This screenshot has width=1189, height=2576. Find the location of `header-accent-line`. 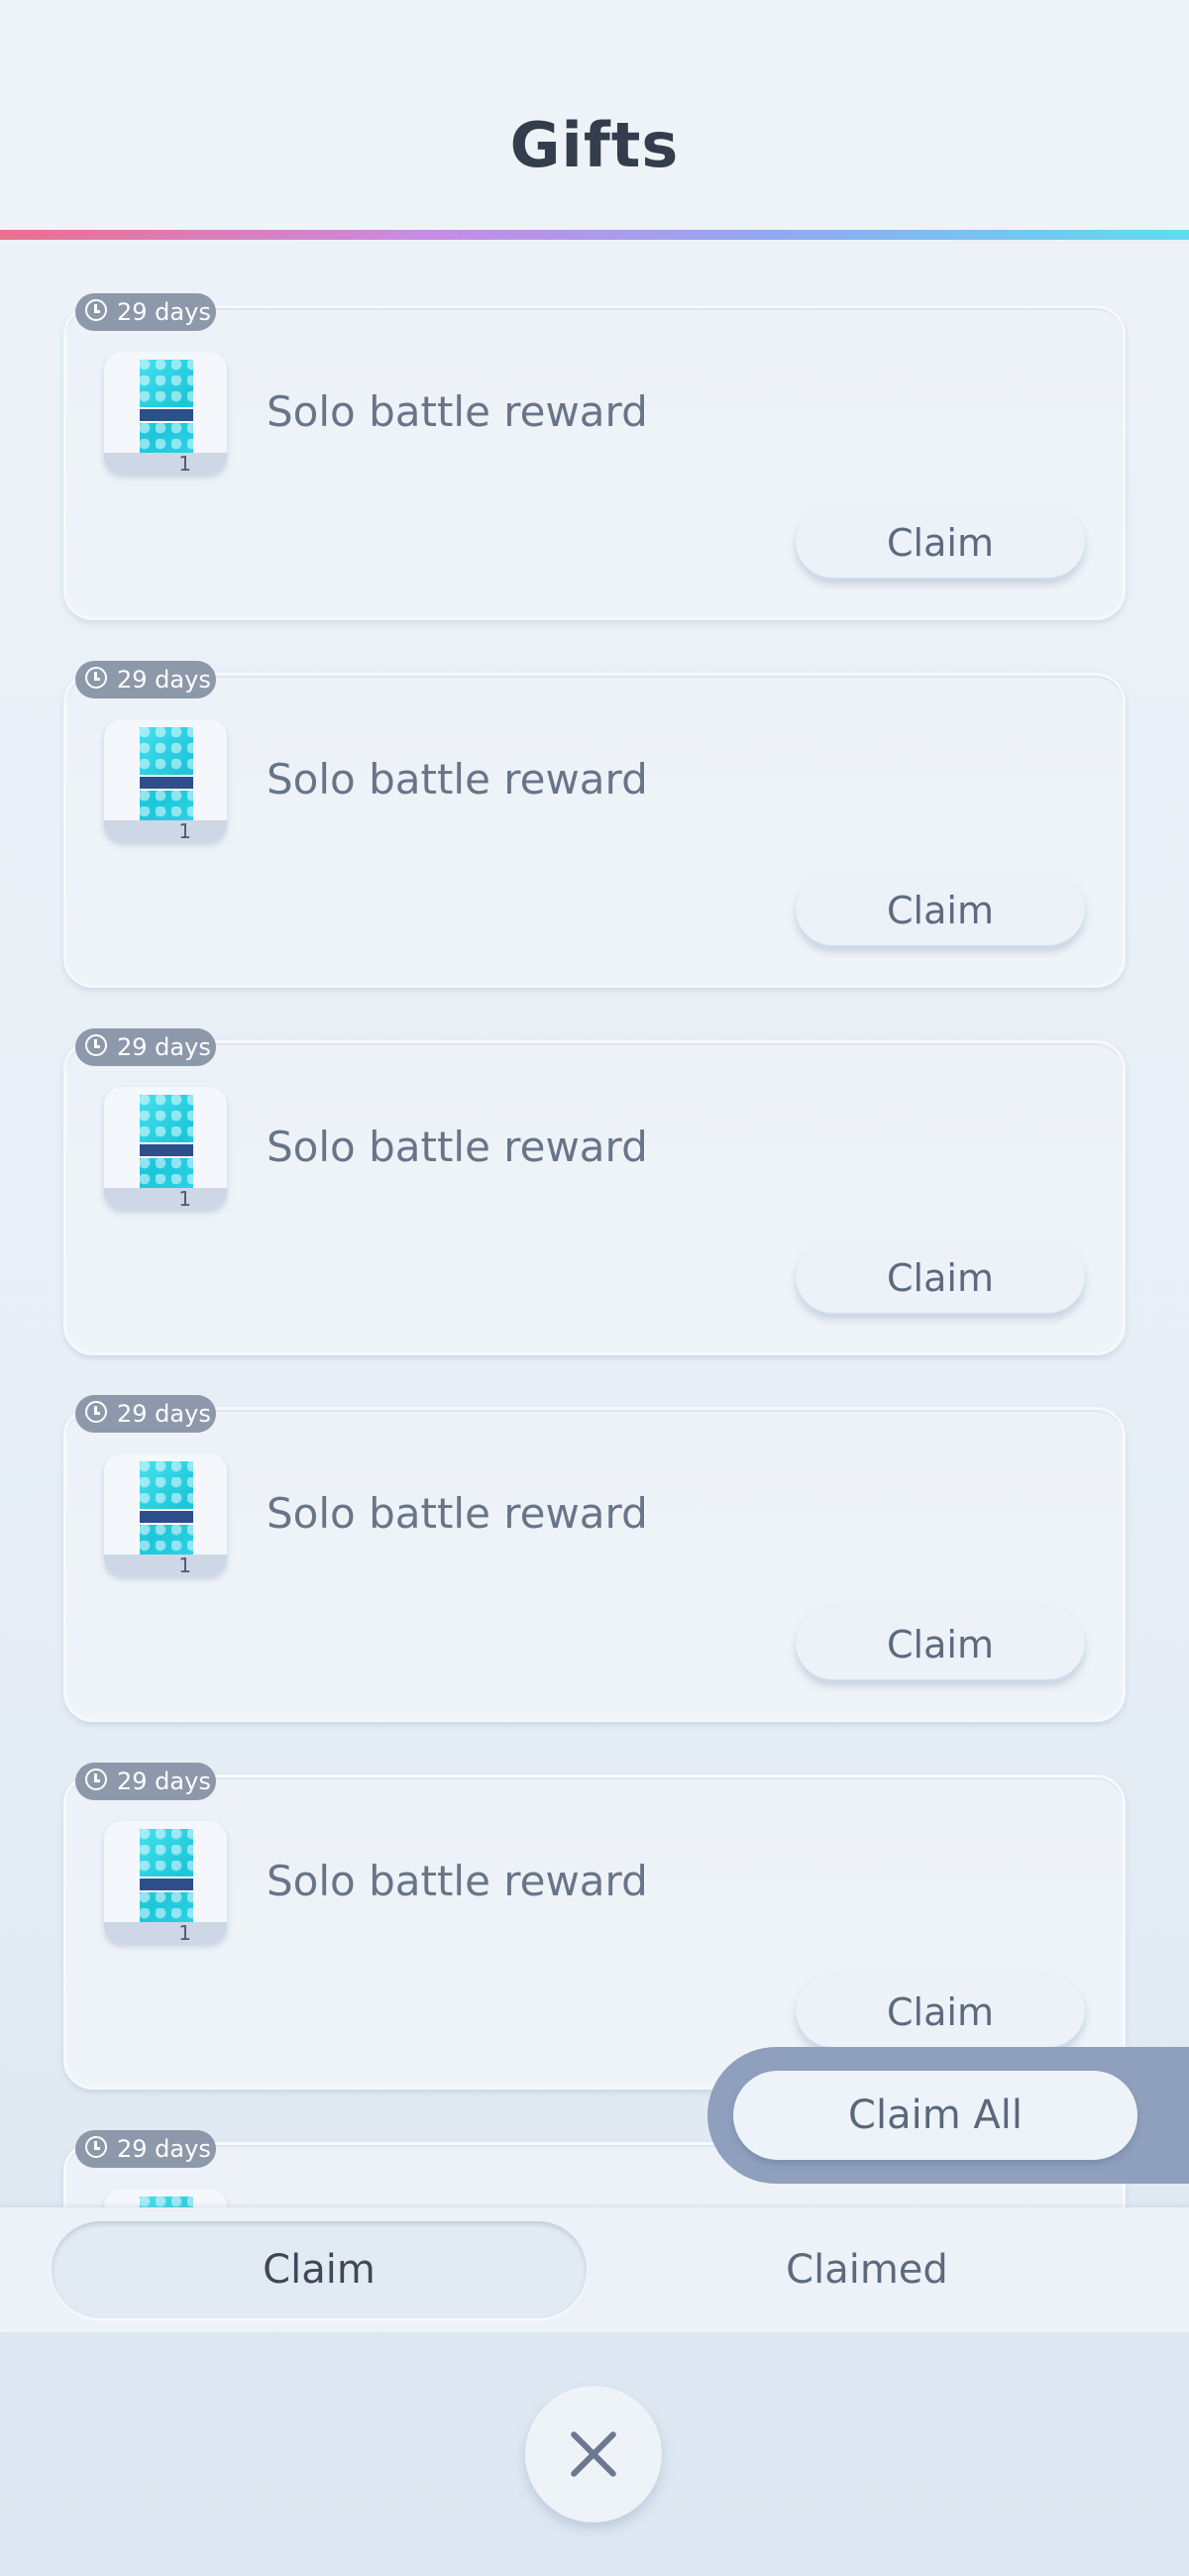

header-accent-line is located at coordinates (594, 235).